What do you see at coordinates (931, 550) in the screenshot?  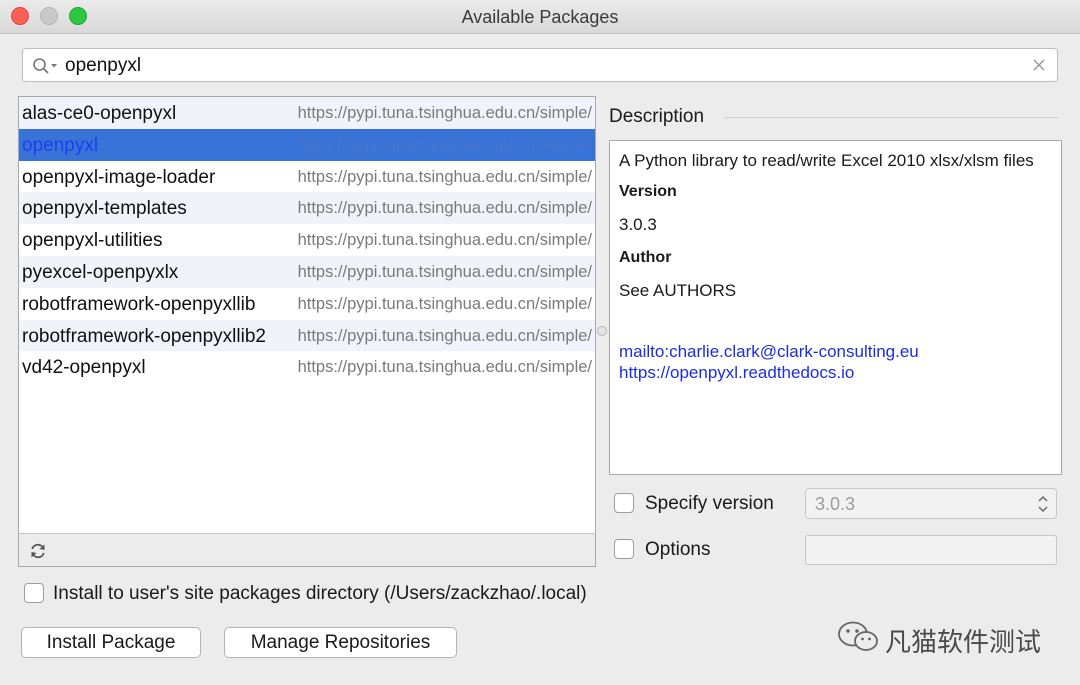 I see `options-input` at bounding box center [931, 550].